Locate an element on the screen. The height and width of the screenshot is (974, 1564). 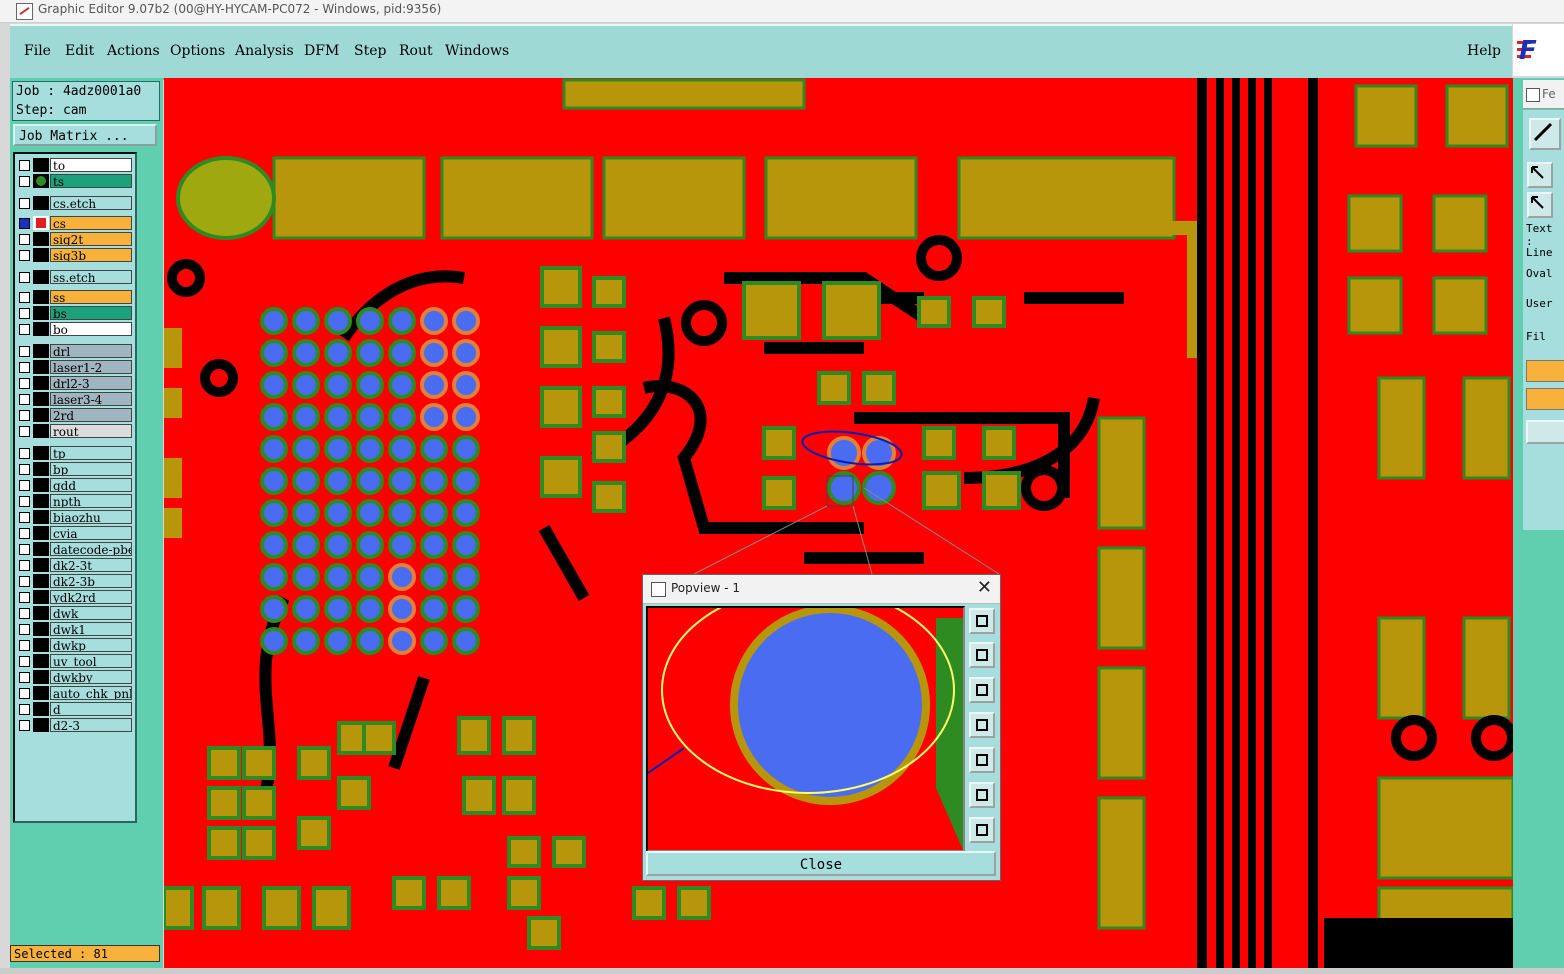
layer-row: uv_tool is located at coordinates (75, 661).